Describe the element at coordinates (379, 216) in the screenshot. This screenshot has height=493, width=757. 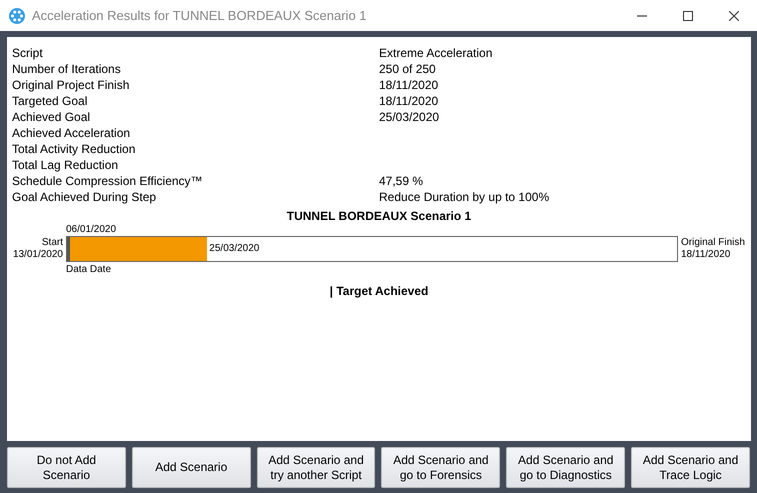
I see `chart-title: TUNNEL BORDEAUX Scenario 1` at that location.